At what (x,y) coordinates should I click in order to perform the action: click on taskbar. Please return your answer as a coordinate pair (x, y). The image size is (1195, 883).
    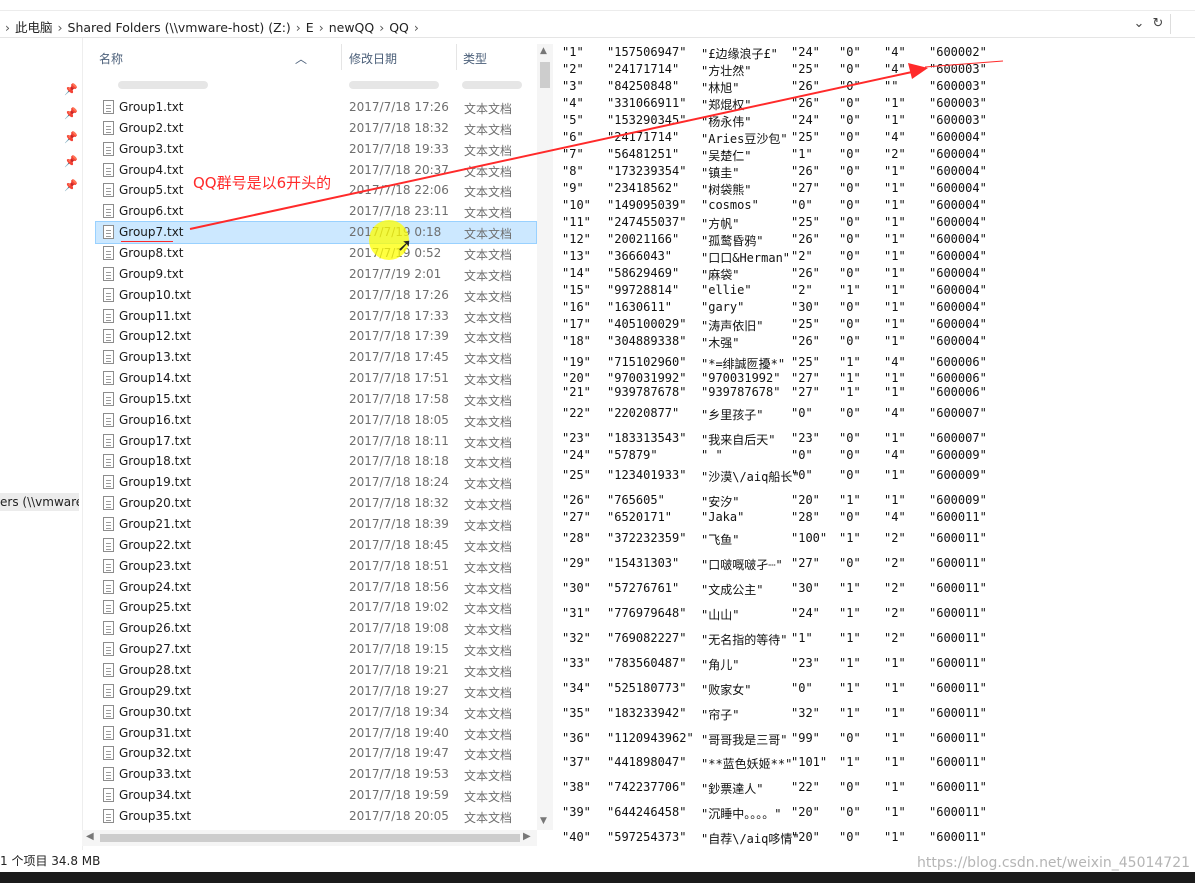
    Looking at the image, I should click on (597, 877).